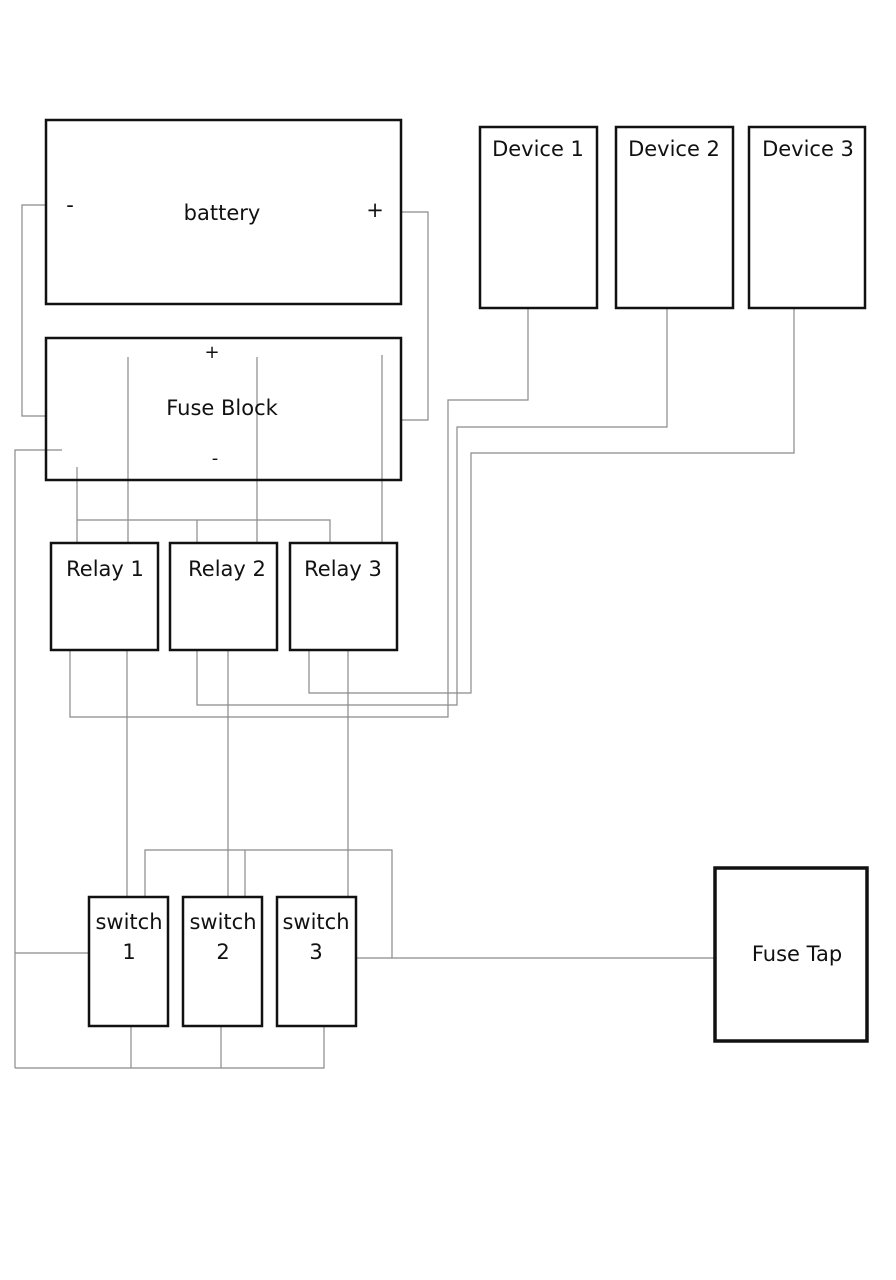 Image resolution: width=896 pixels, height=1280 pixels. What do you see at coordinates (104, 596) in the screenshot?
I see `relay-1: Relay 1` at bounding box center [104, 596].